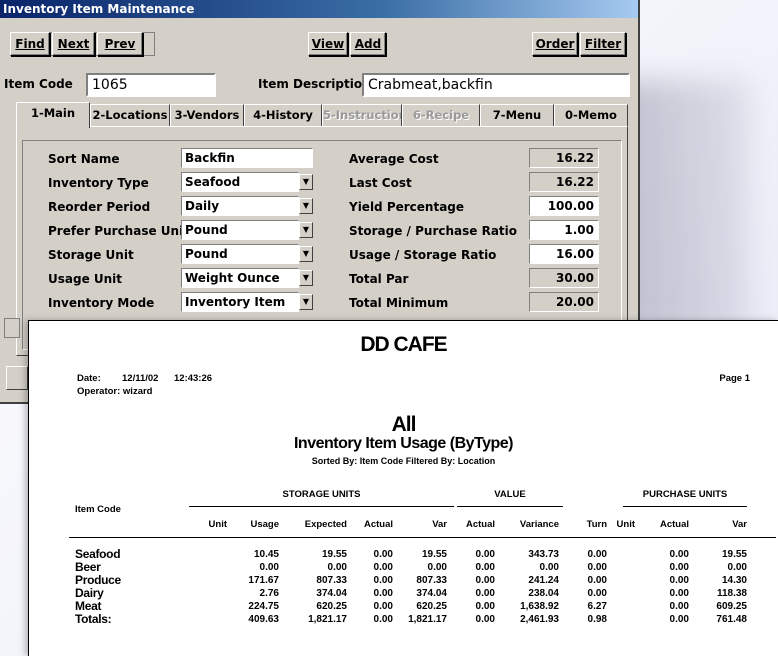 The width and height of the screenshot is (778, 656). What do you see at coordinates (240, 302) in the screenshot?
I see `field-input: Inventory Item` at bounding box center [240, 302].